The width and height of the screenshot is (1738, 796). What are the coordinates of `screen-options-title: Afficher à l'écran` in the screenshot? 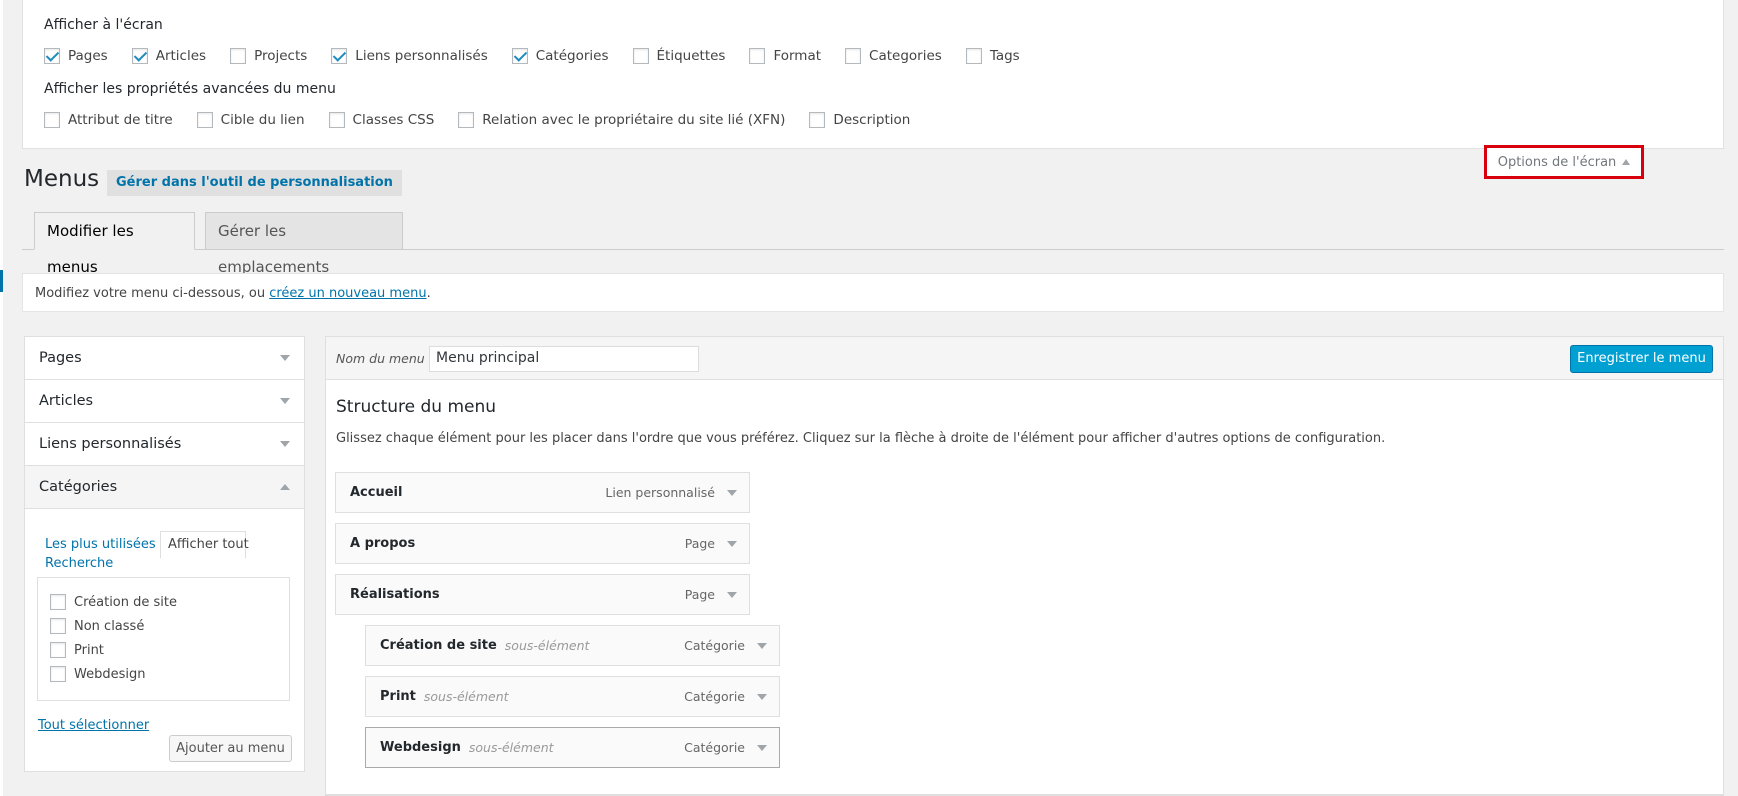 It's located at (103, 25).